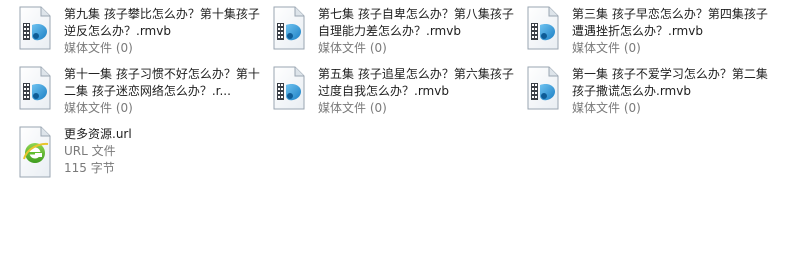 The width and height of the screenshot is (811, 261). I want to click on file-item-5: 第五集 孩子追星怎么办？第六集孩子过度自我怎么办？.rmvb 媒体文件 (0), so click(398, 94).